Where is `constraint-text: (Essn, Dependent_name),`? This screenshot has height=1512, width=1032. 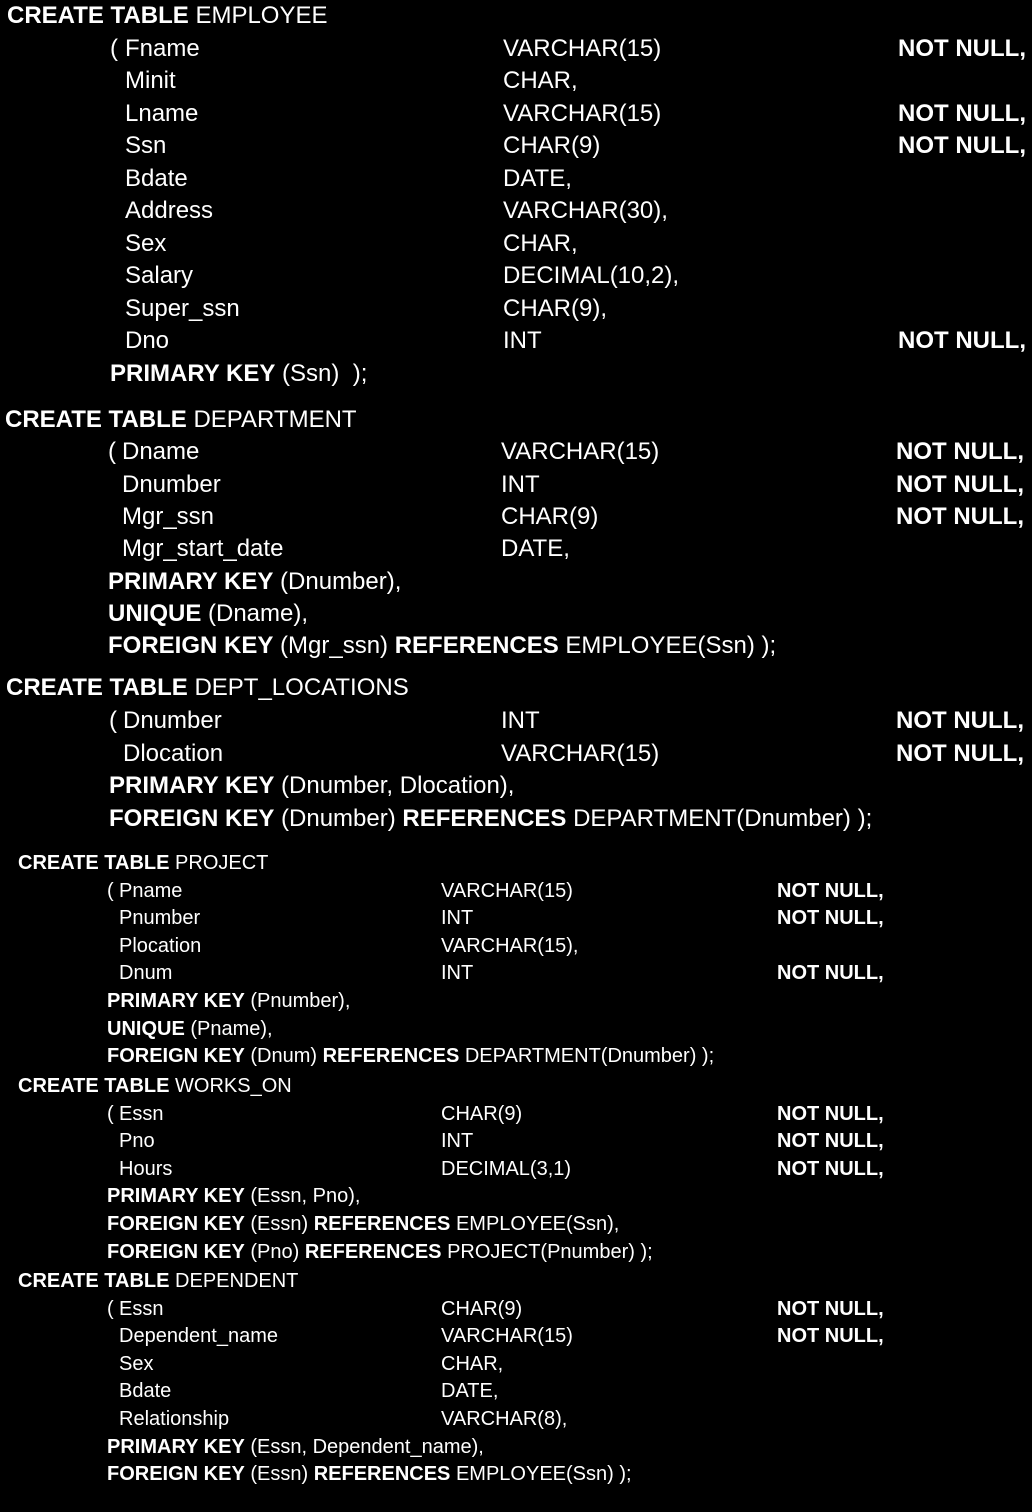
constraint-text: (Essn, Dependent_name), is located at coordinates (364, 1446).